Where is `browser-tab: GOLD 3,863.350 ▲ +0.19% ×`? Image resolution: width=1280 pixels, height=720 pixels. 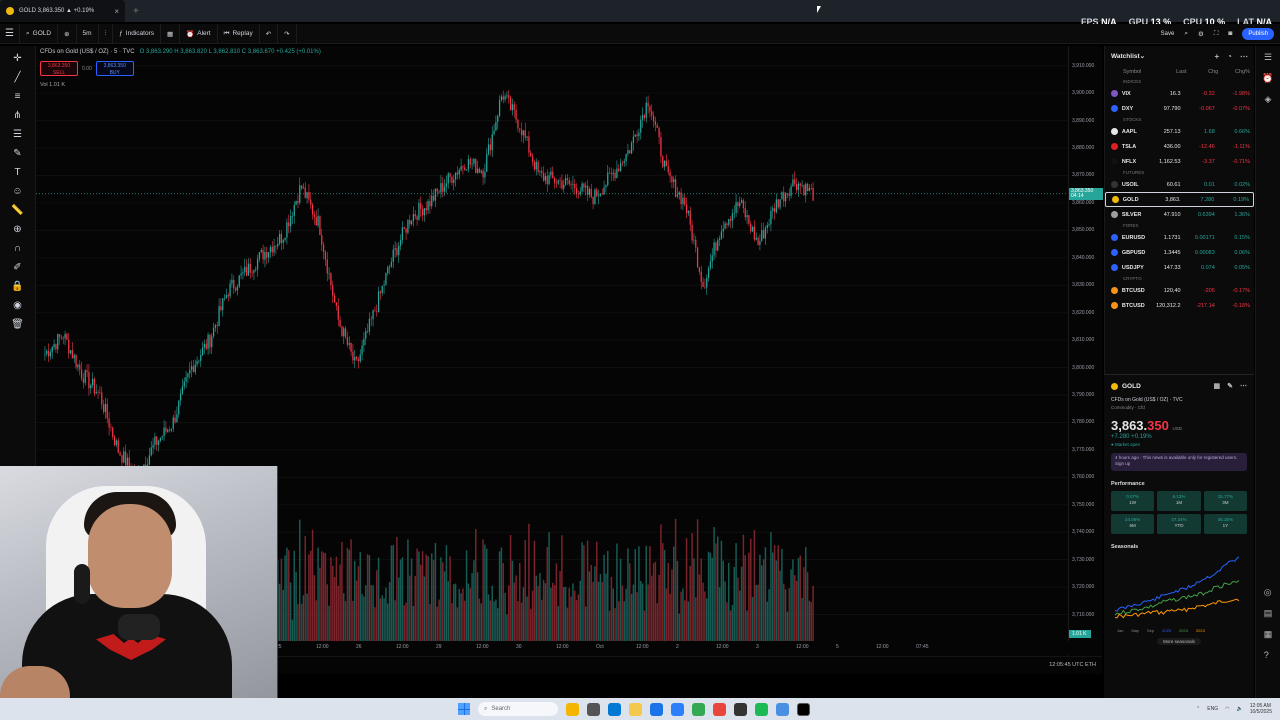
browser-tab: GOLD 3,863.350 ▲ +0.19% × is located at coordinates (62, 11).